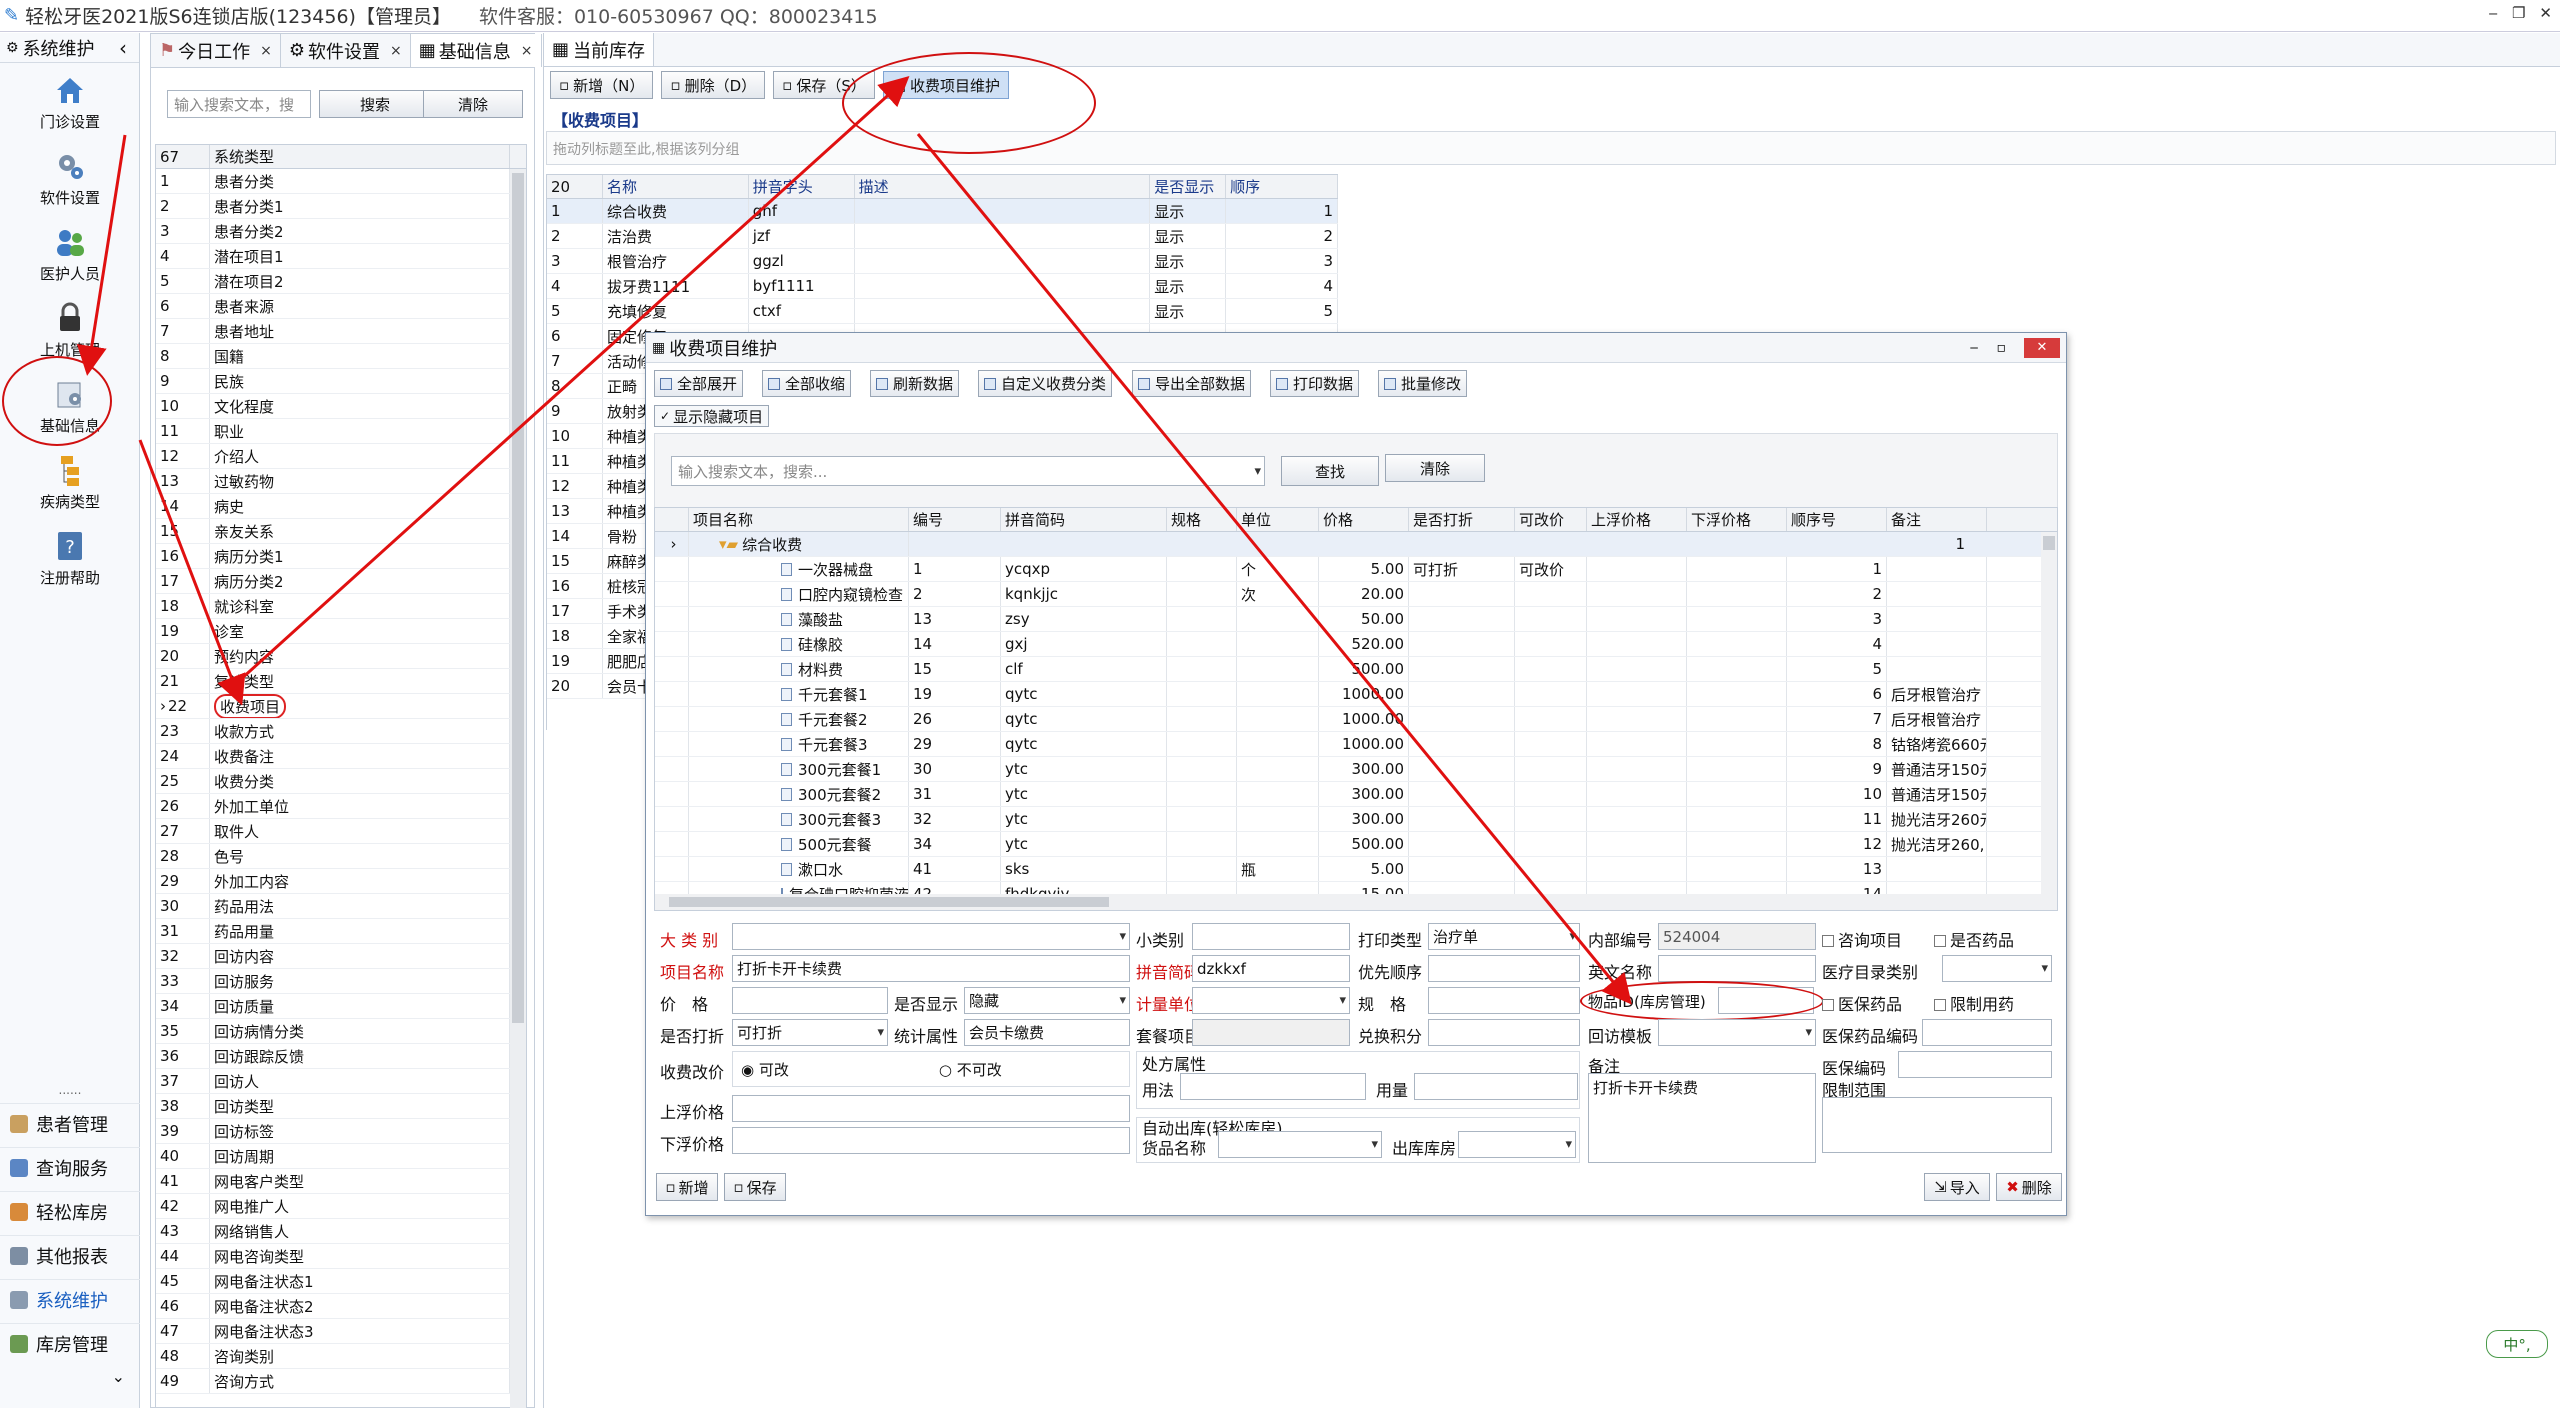 Image resolution: width=2560 pixels, height=1408 pixels. What do you see at coordinates (341, 306) in the screenshot?
I see `table-row: 6 患者来源` at bounding box center [341, 306].